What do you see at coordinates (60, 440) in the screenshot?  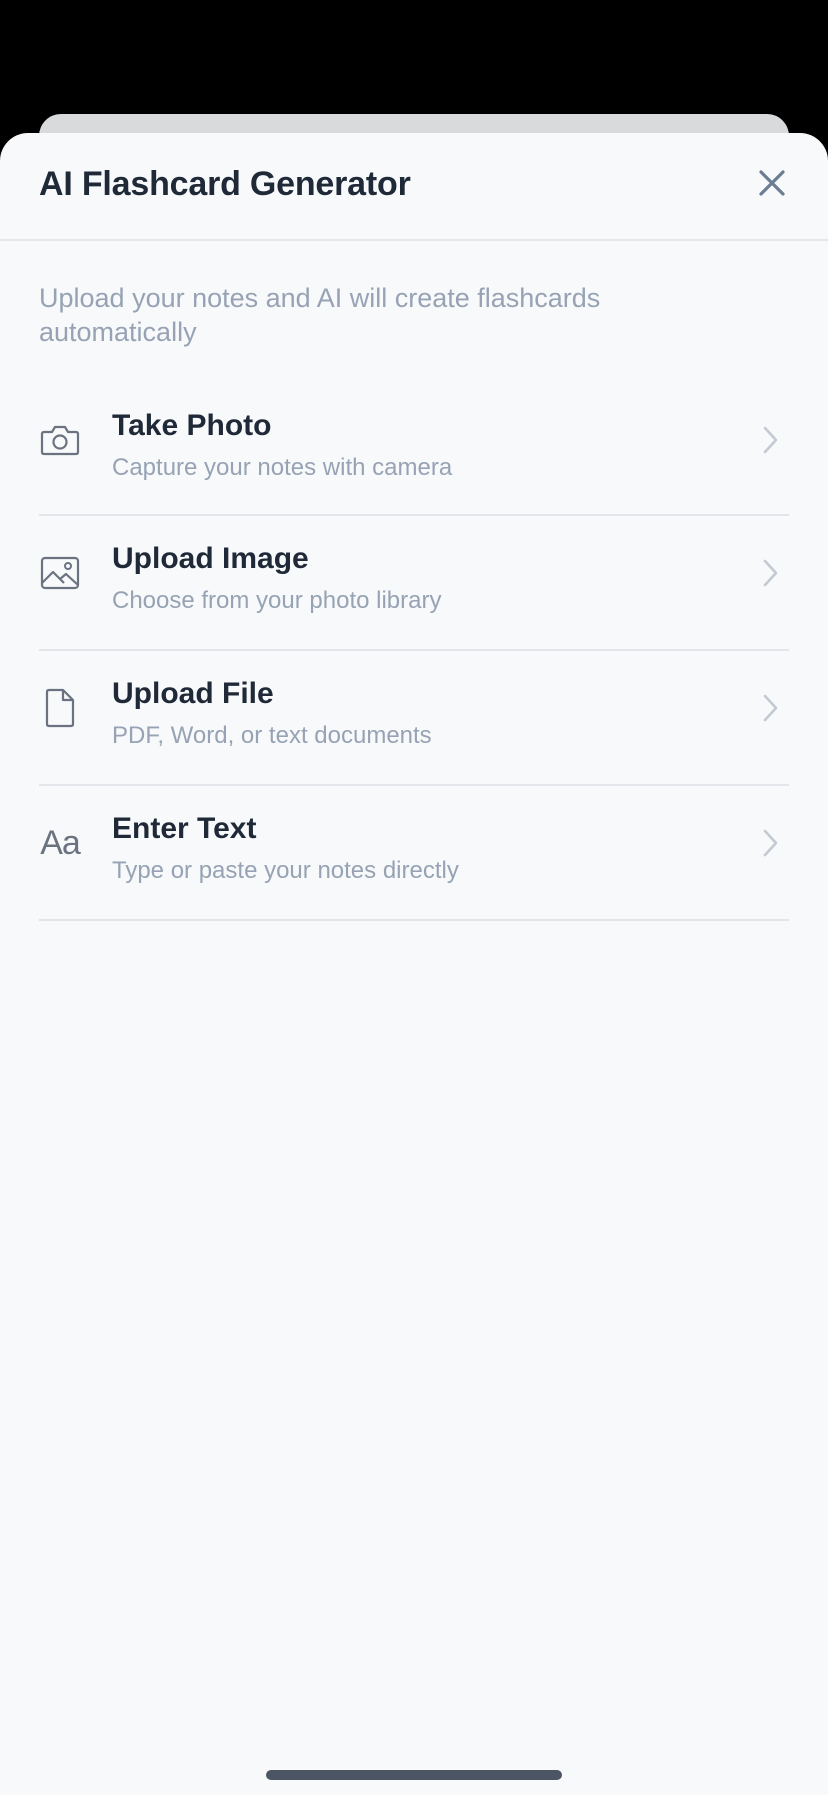 I see `camera-icon` at bounding box center [60, 440].